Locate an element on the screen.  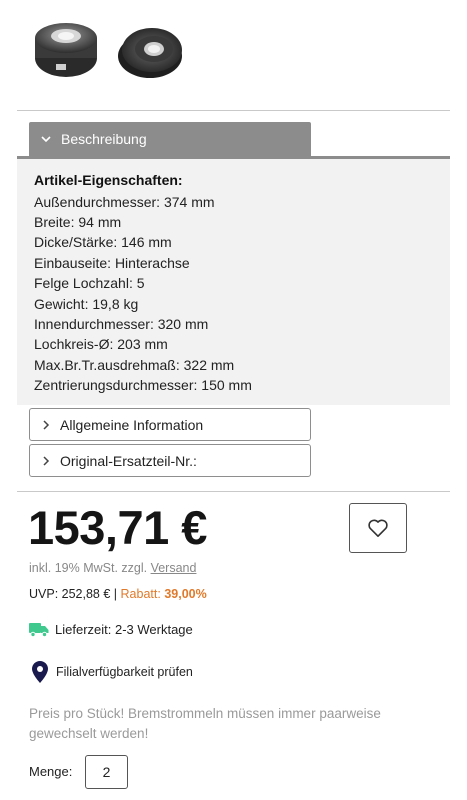
property-row: Innendurchmesser: 320 mm is located at coordinates (121, 323).